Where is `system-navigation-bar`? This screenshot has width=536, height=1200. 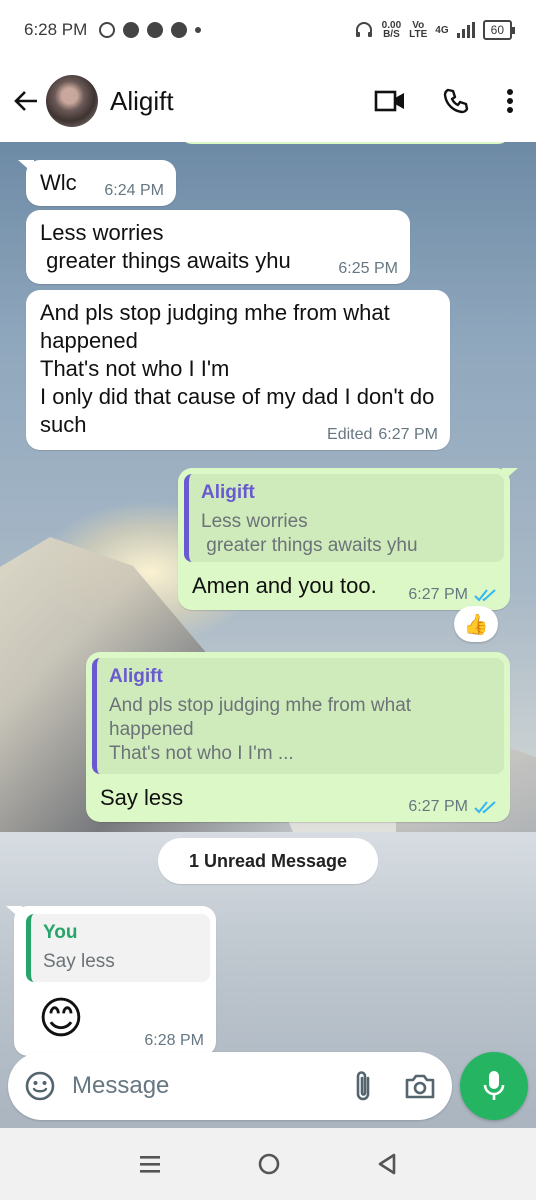 system-navigation-bar is located at coordinates (268, 1164).